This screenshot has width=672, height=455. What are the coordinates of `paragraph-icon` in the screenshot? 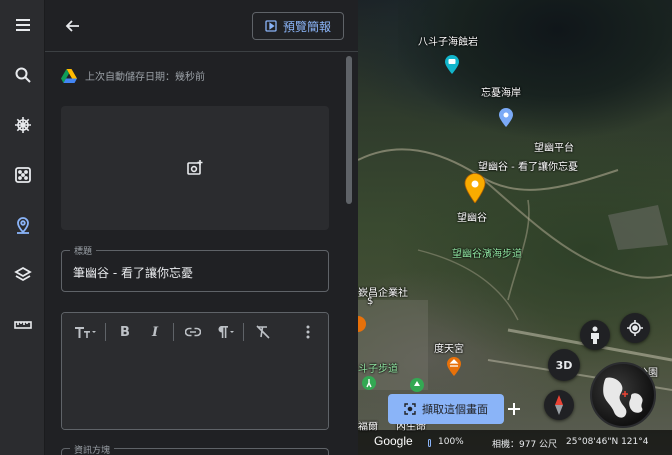 It's located at (226, 332).